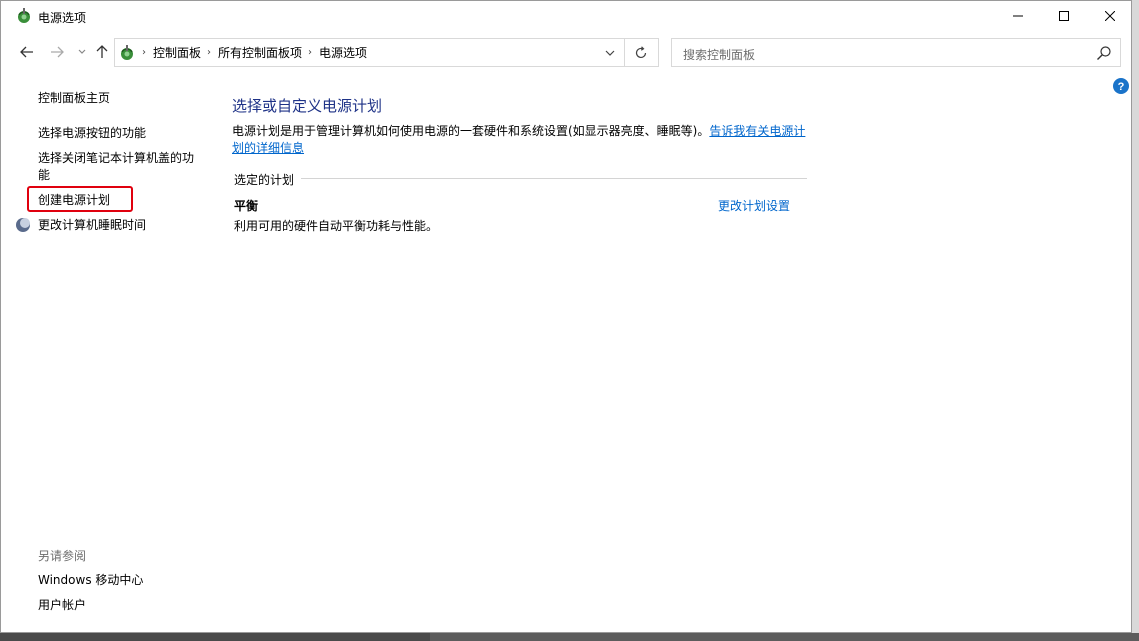  I want to click on minimize-button, so click(1018, 16).